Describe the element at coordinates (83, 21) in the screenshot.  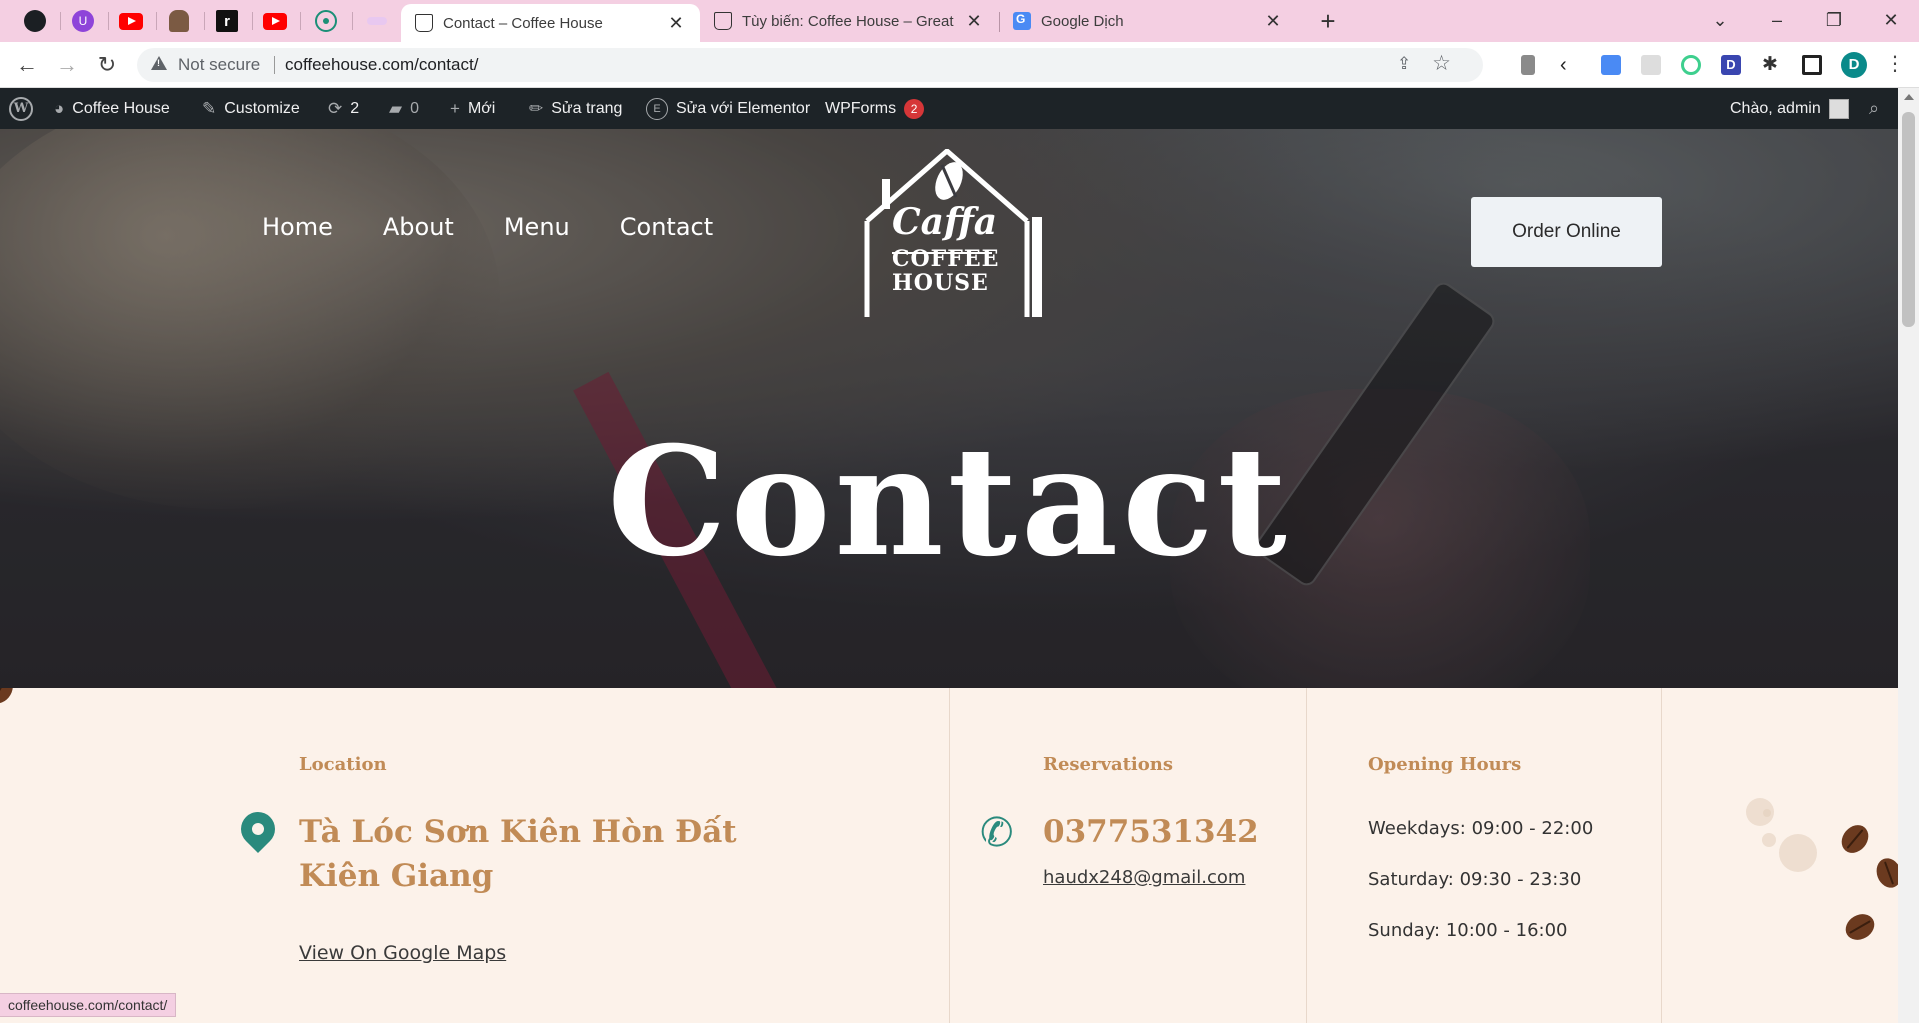
I see `purple-u-icon: U` at that location.